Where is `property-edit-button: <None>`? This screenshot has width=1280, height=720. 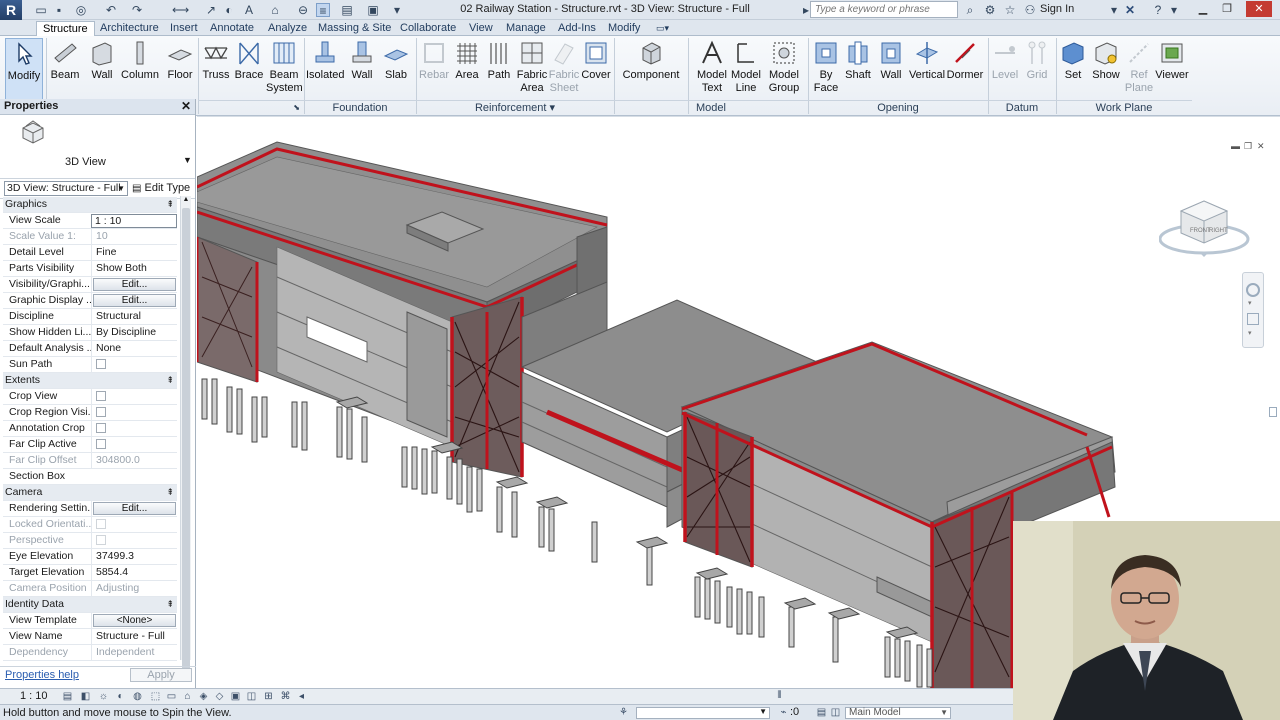
property-edit-button: <None> is located at coordinates (134, 620).